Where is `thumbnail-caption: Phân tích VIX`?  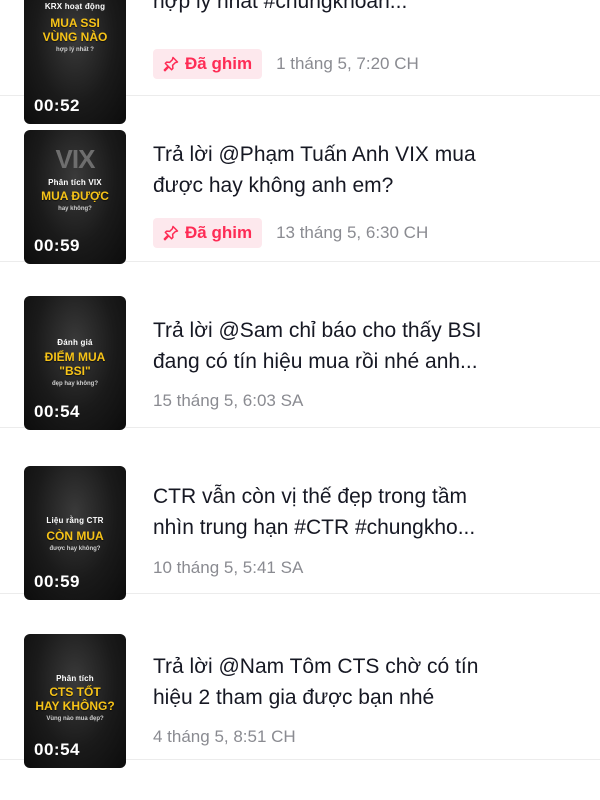 thumbnail-caption: Phân tích VIX is located at coordinates (75, 182).